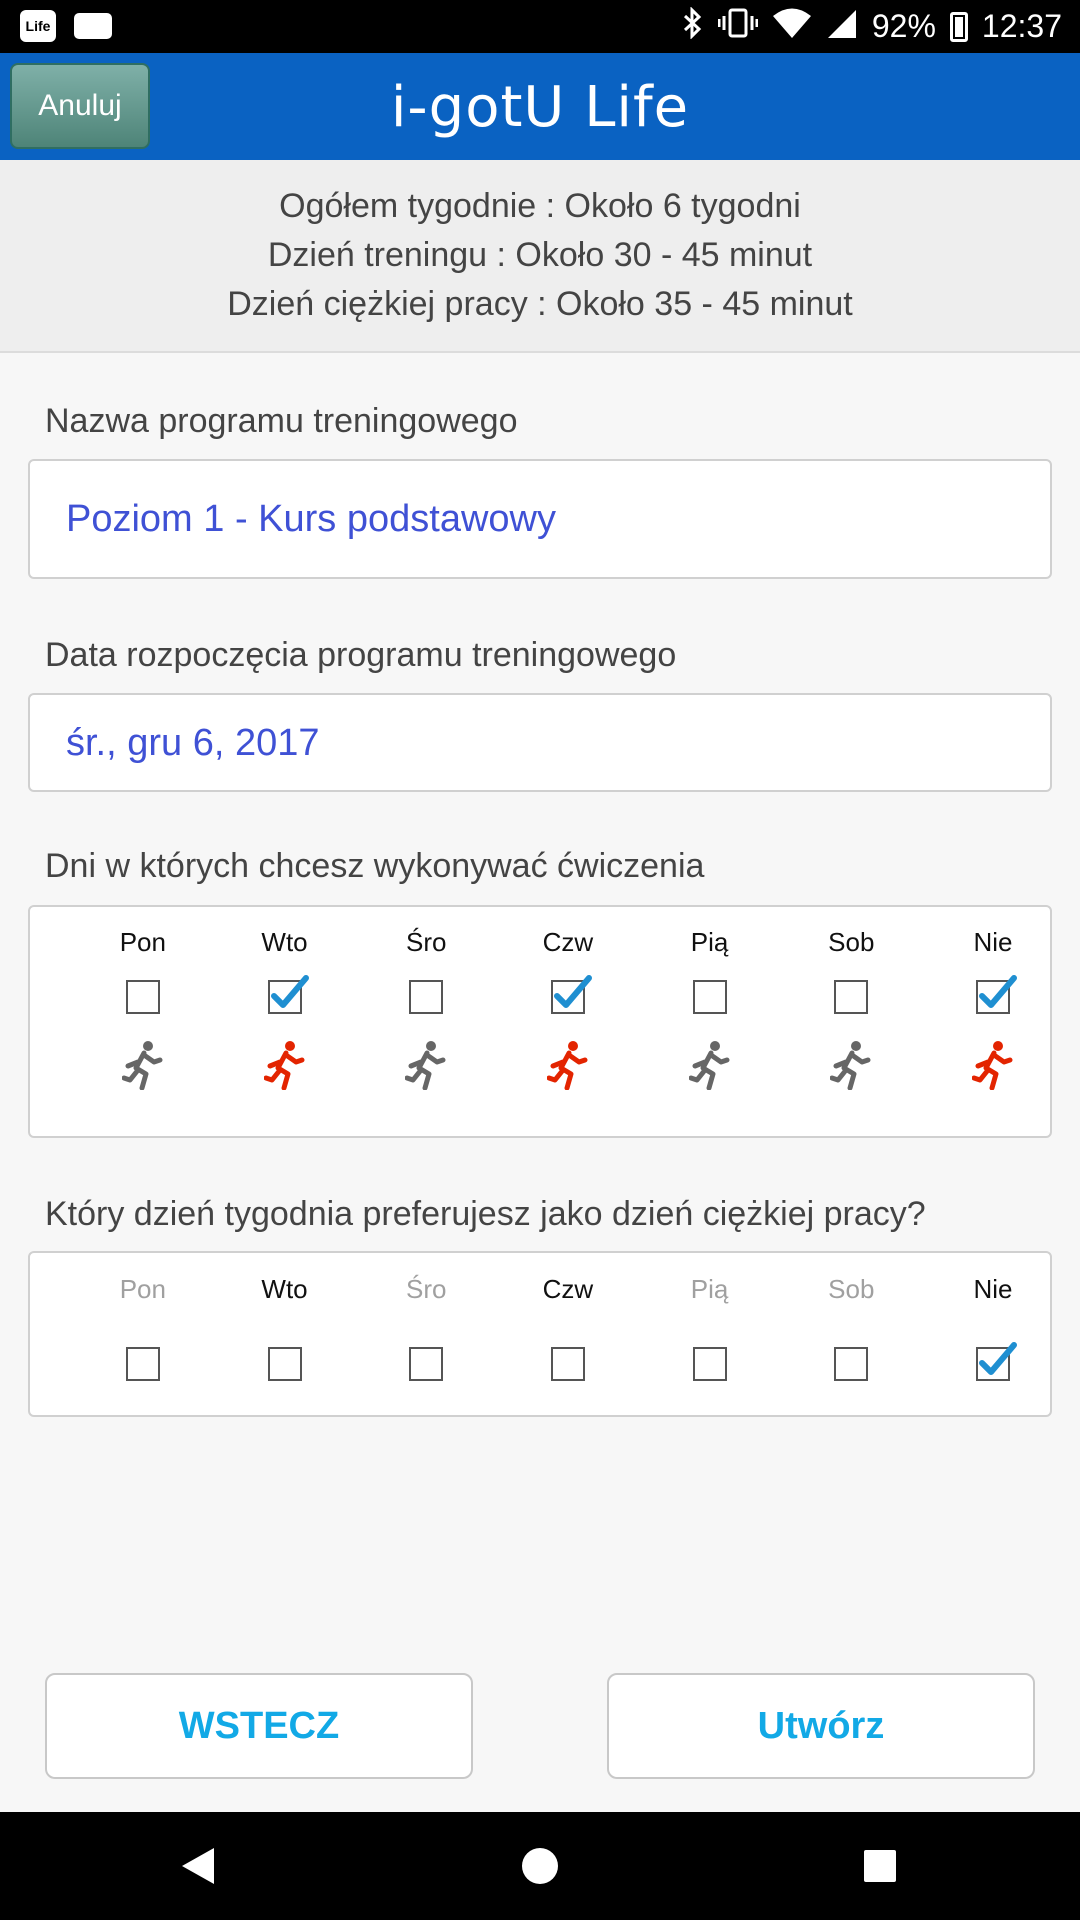  I want to click on app-title: i-gotU Life, so click(540, 107).